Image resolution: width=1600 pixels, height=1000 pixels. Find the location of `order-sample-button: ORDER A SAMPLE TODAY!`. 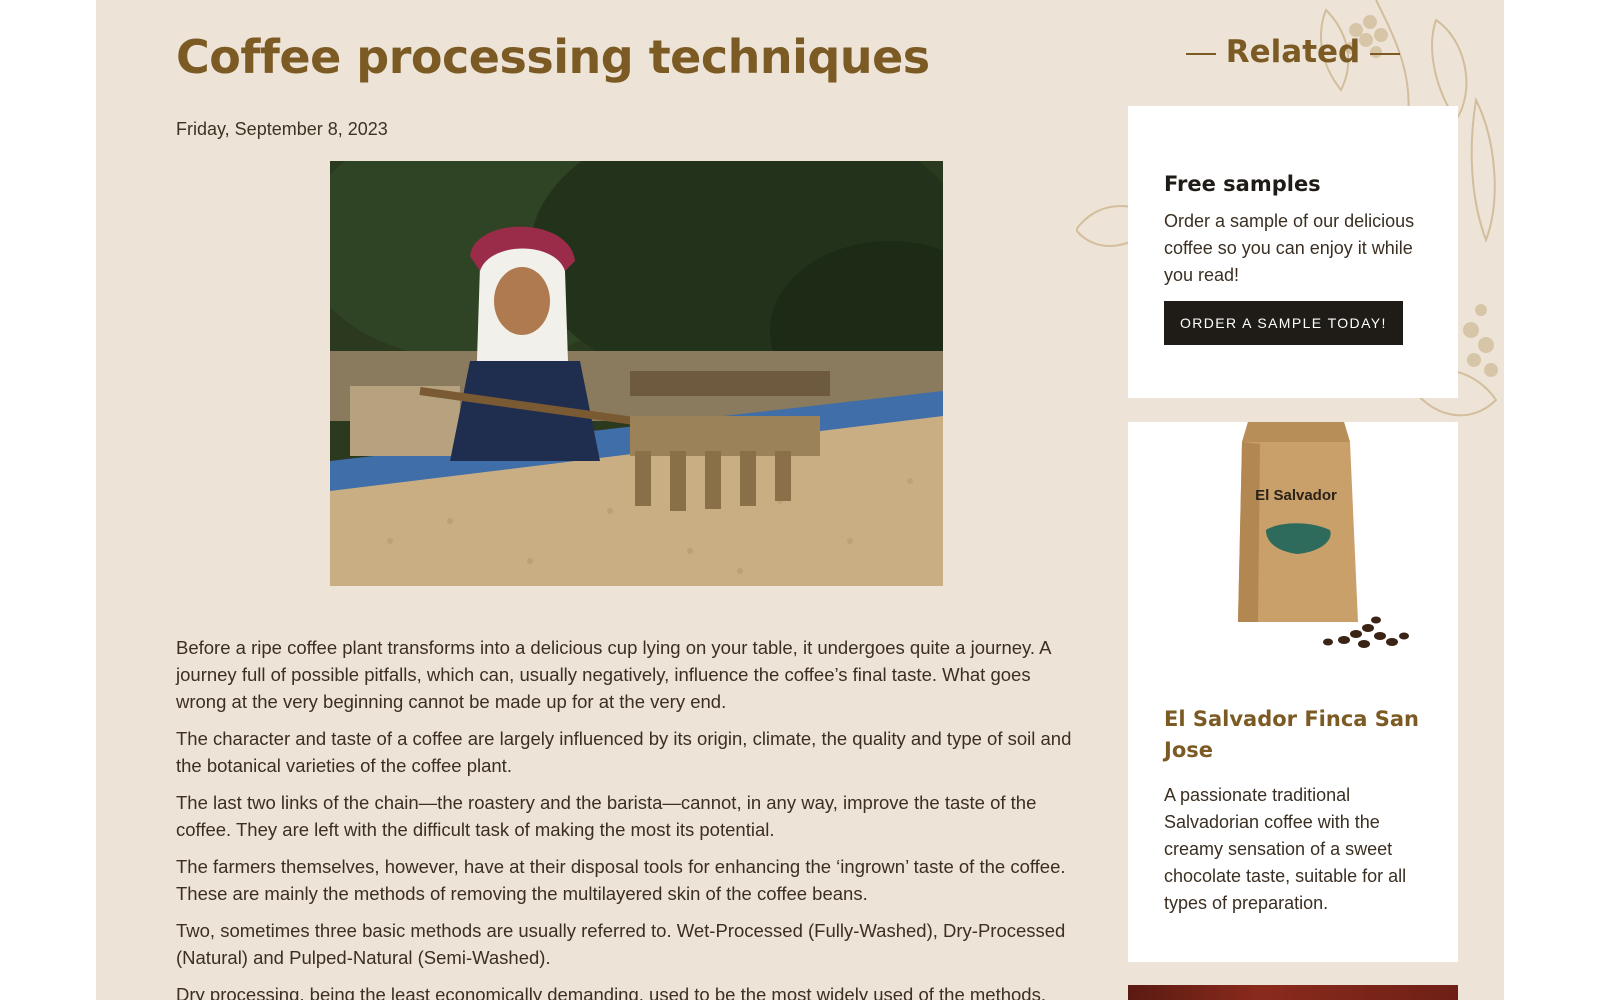

order-sample-button: ORDER A SAMPLE TODAY! is located at coordinates (1283, 323).